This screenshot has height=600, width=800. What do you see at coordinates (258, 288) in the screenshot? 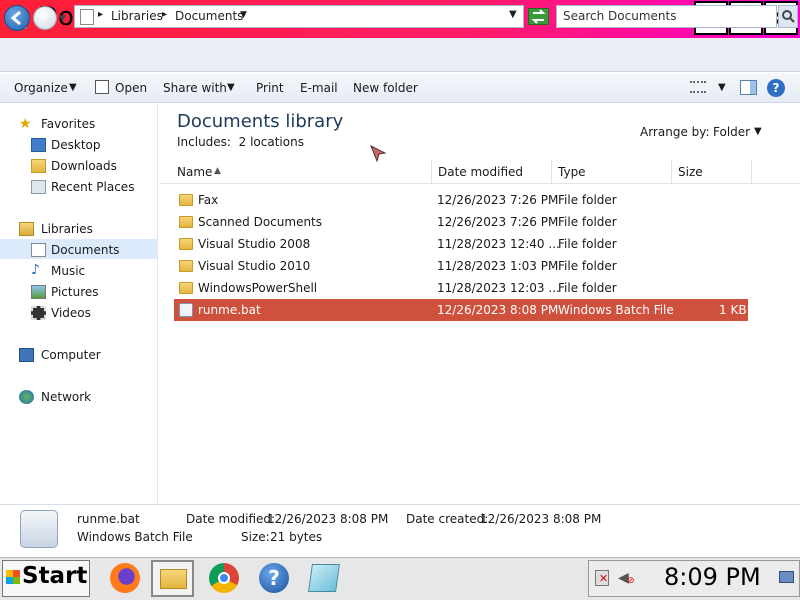
I see `file-name: WindowsPowerShell` at bounding box center [258, 288].